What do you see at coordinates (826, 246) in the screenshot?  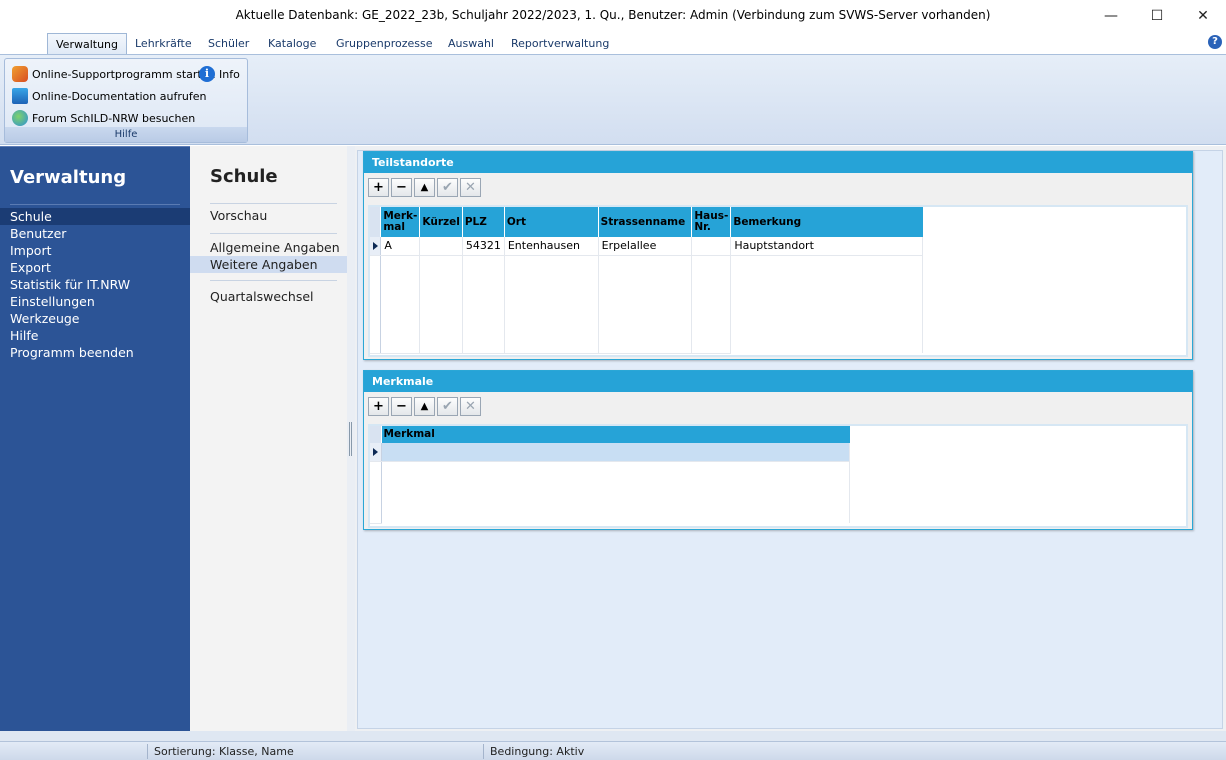 I see `cell-bemerkung: Hauptstandort` at bounding box center [826, 246].